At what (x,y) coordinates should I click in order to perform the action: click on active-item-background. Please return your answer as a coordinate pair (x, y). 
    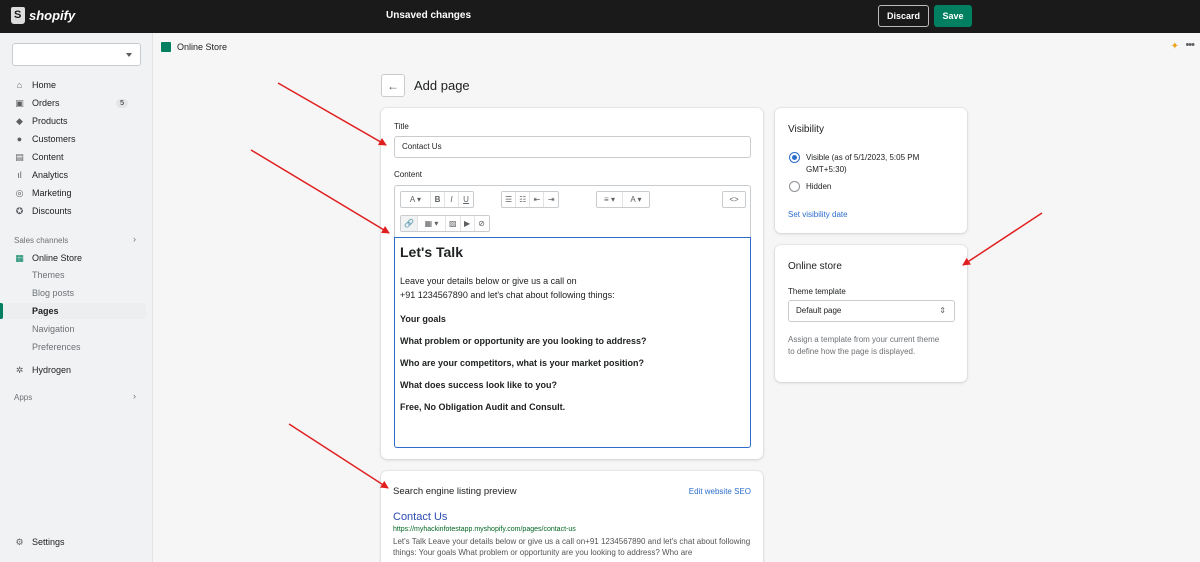
    Looking at the image, I should click on (74, 311).